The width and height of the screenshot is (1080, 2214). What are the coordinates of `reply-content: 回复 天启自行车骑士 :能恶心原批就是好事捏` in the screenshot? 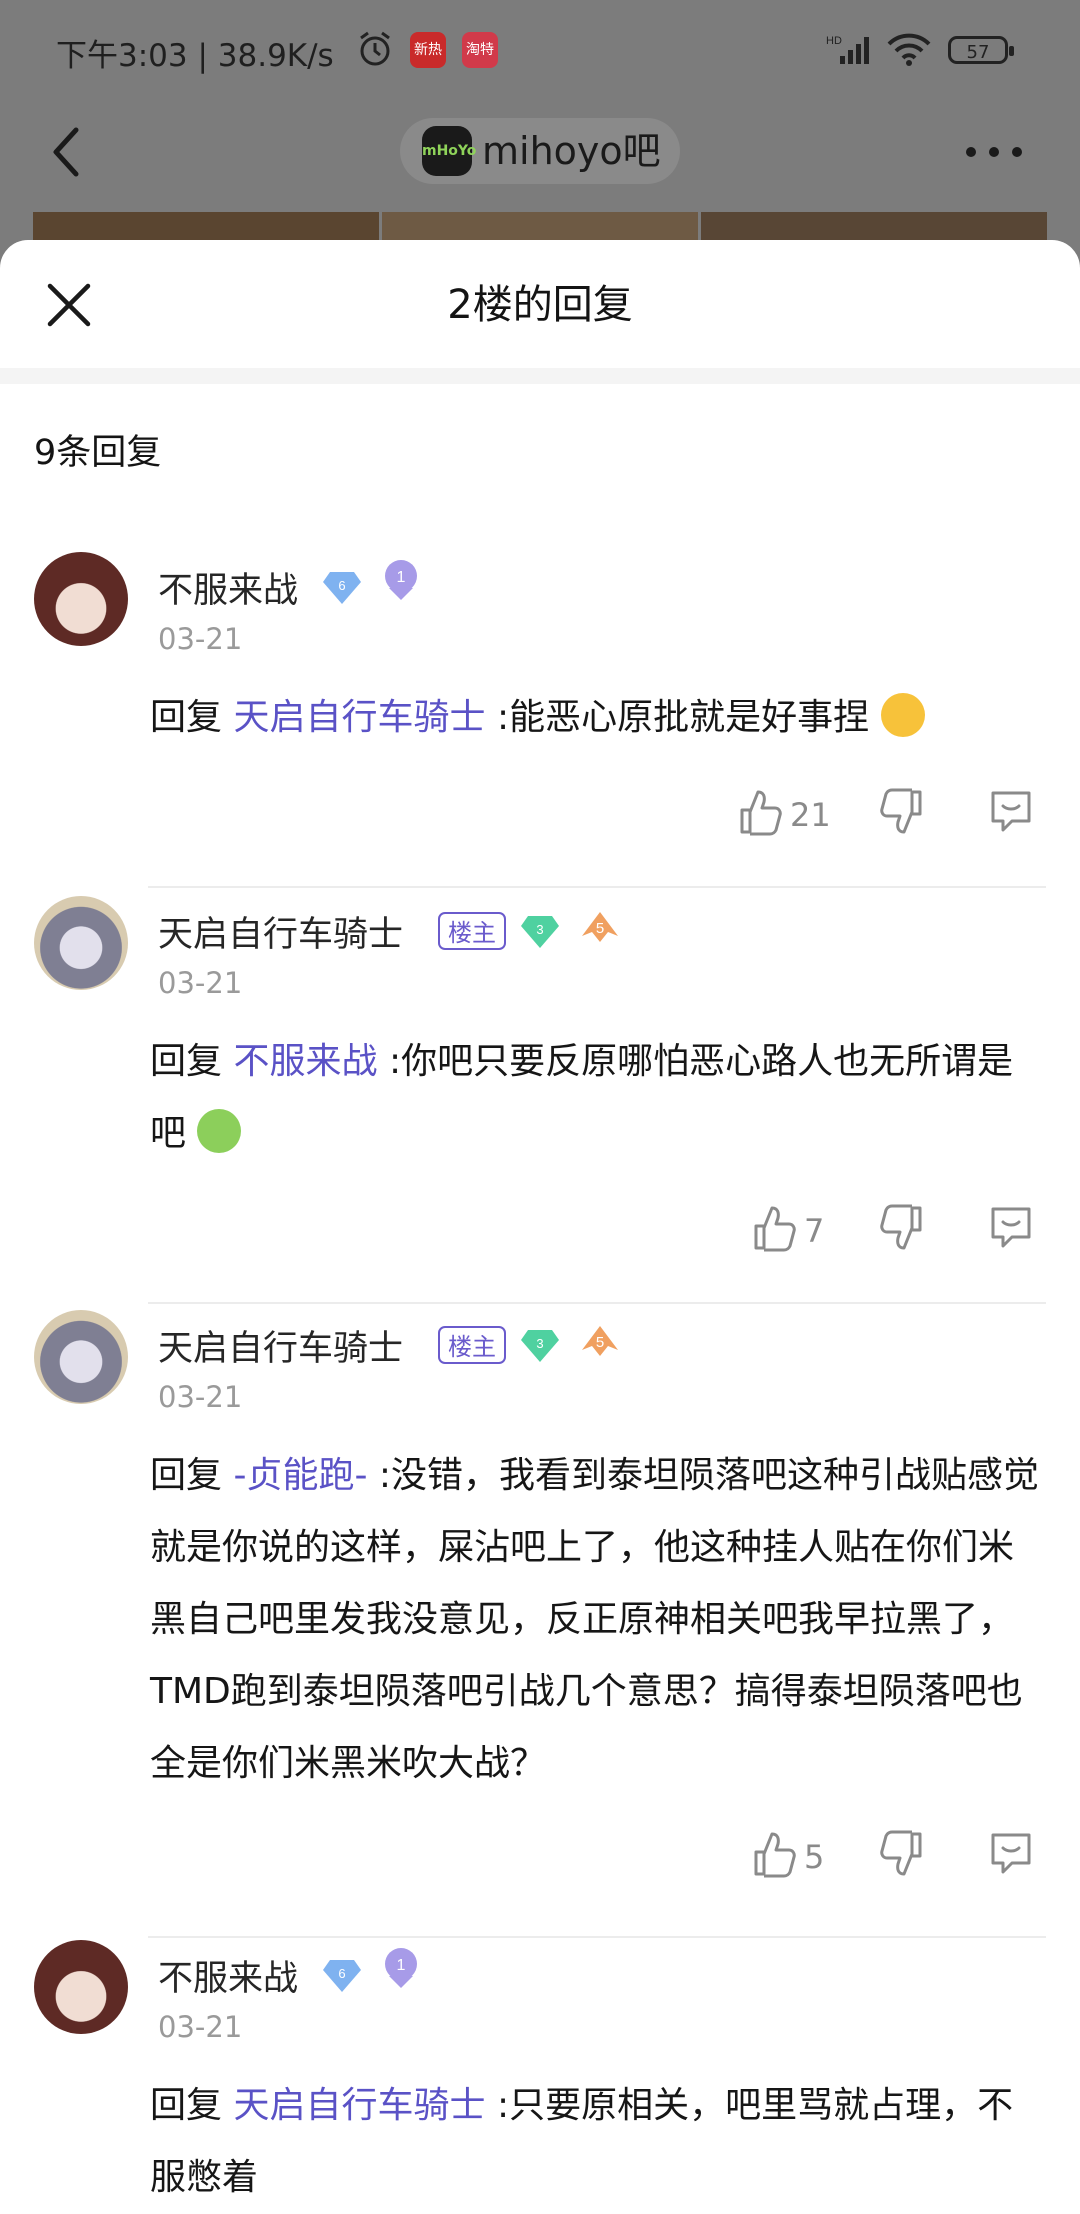 It's located at (595, 718).